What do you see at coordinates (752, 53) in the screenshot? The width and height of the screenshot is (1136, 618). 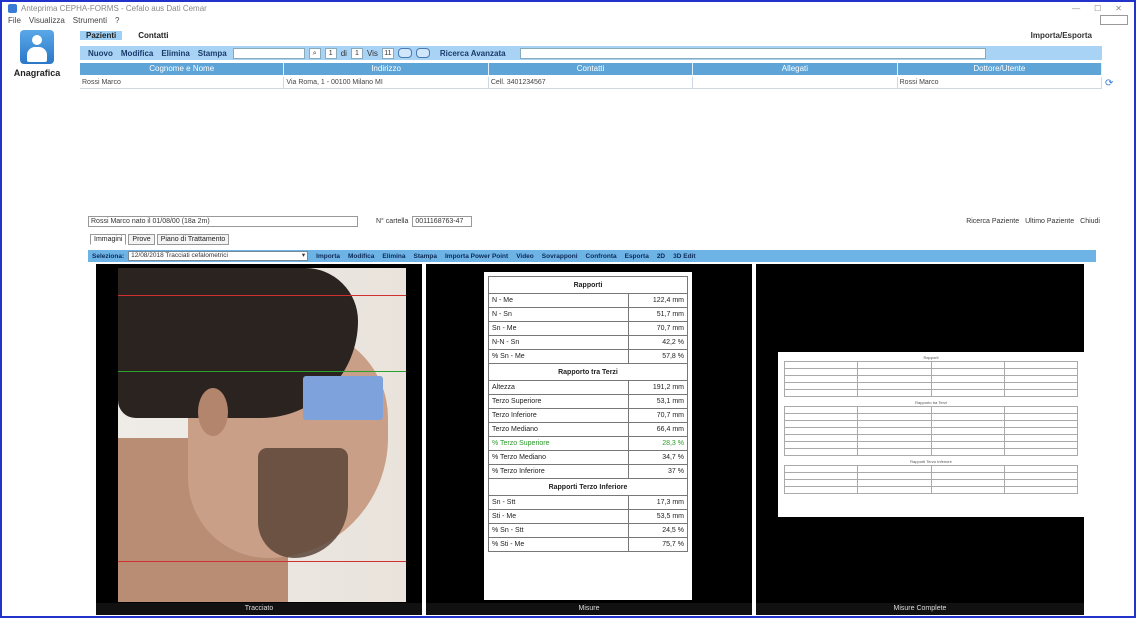 I see `advanced-search-input` at bounding box center [752, 53].